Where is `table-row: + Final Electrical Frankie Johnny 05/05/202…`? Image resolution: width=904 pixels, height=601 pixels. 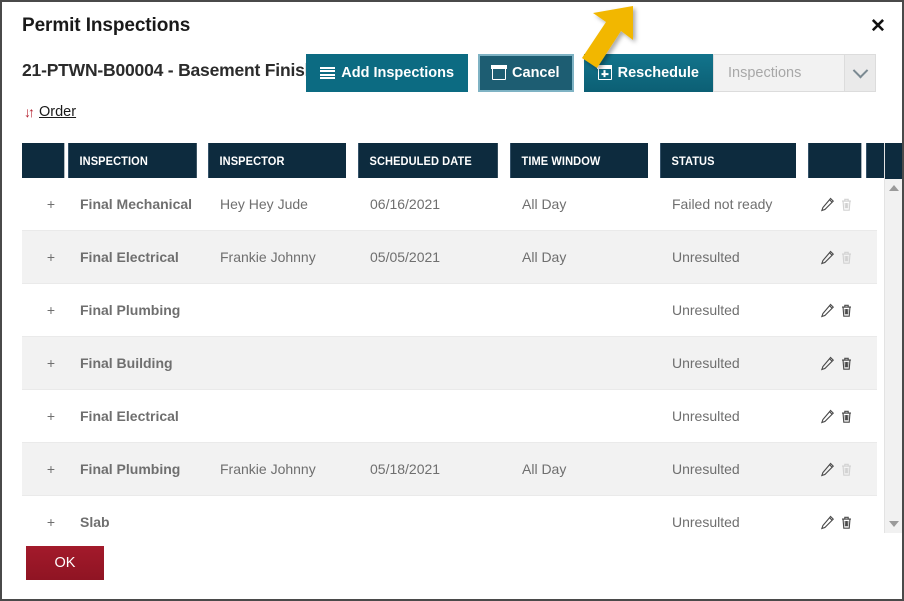
table-row: + Final Electrical Frankie Johnny 05/05/202… is located at coordinates (449, 257).